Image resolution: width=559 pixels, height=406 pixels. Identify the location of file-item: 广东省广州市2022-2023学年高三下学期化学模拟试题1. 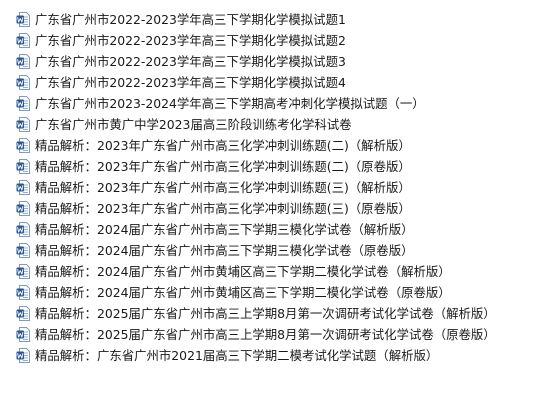
(286, 19).